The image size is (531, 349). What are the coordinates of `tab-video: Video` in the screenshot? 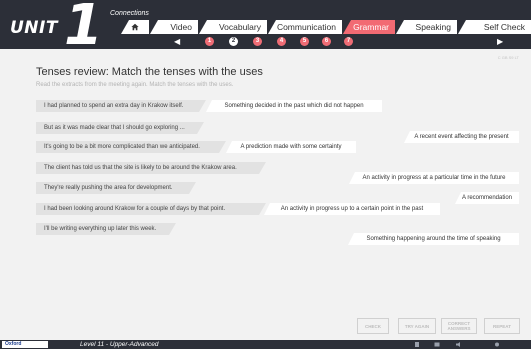 It's located at (174, 27).